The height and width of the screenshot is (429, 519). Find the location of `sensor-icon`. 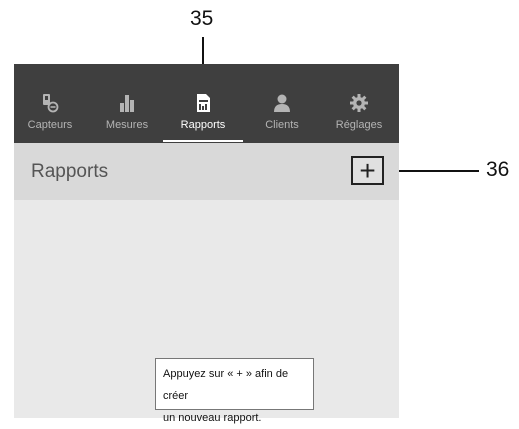

sensor-icon is located at coordinates (50, 103).